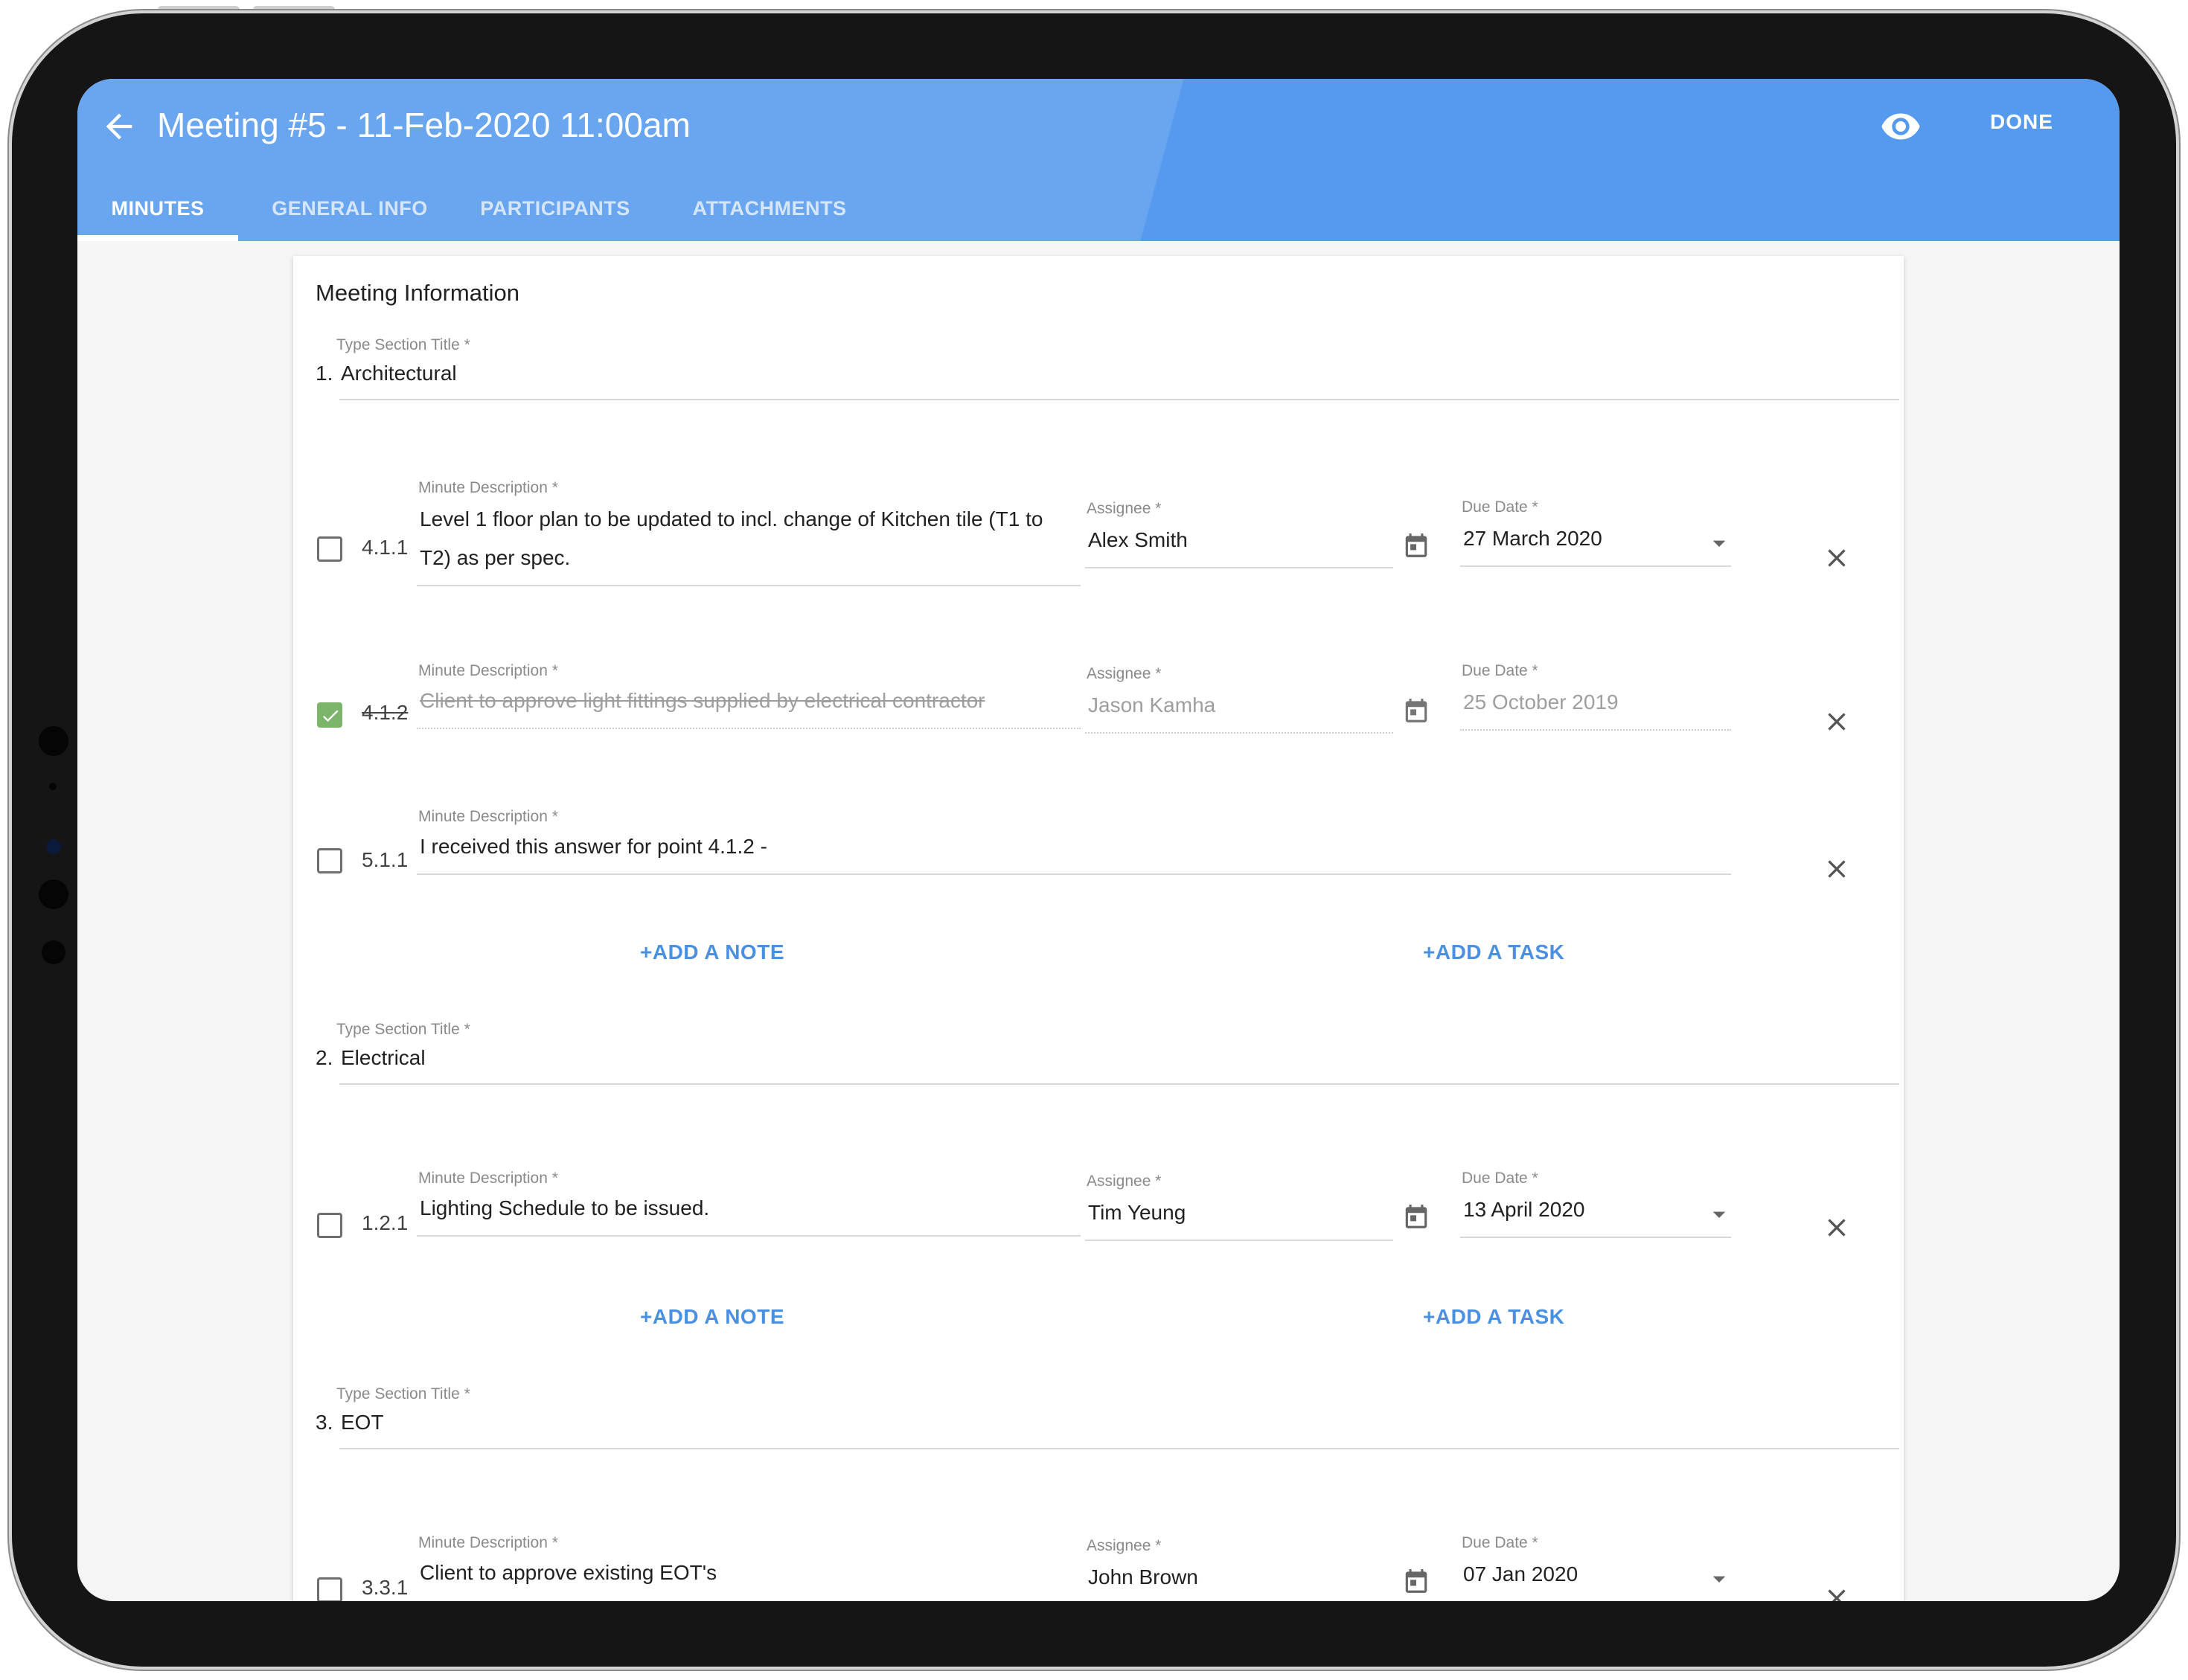 The image size is (2188, 1680). I want to click on tab-attachments: ATTACHMENTS, so click(769, 213).